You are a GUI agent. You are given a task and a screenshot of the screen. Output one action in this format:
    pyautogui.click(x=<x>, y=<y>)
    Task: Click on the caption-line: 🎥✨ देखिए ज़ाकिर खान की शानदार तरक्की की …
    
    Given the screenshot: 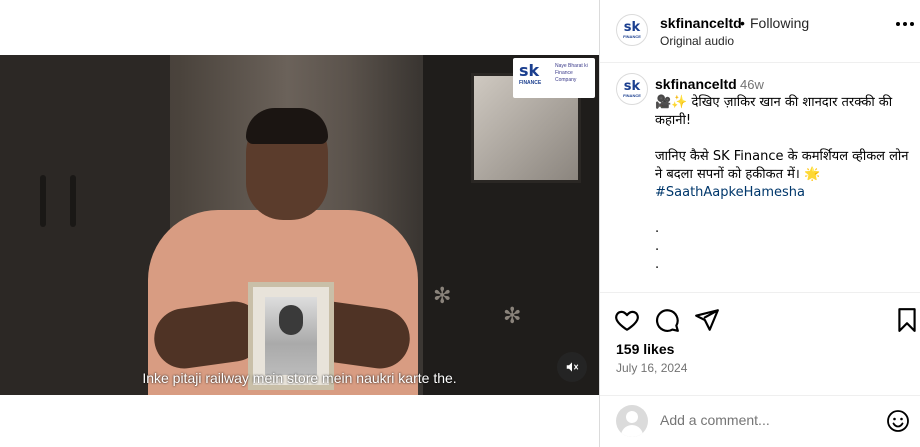 What is the action you would take?
    pyautogui.click(x=774, y=111)
    